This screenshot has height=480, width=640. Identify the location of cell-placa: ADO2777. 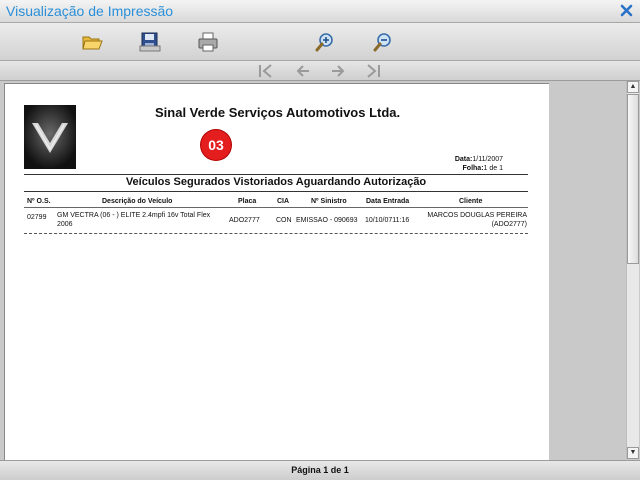
(244, 220).